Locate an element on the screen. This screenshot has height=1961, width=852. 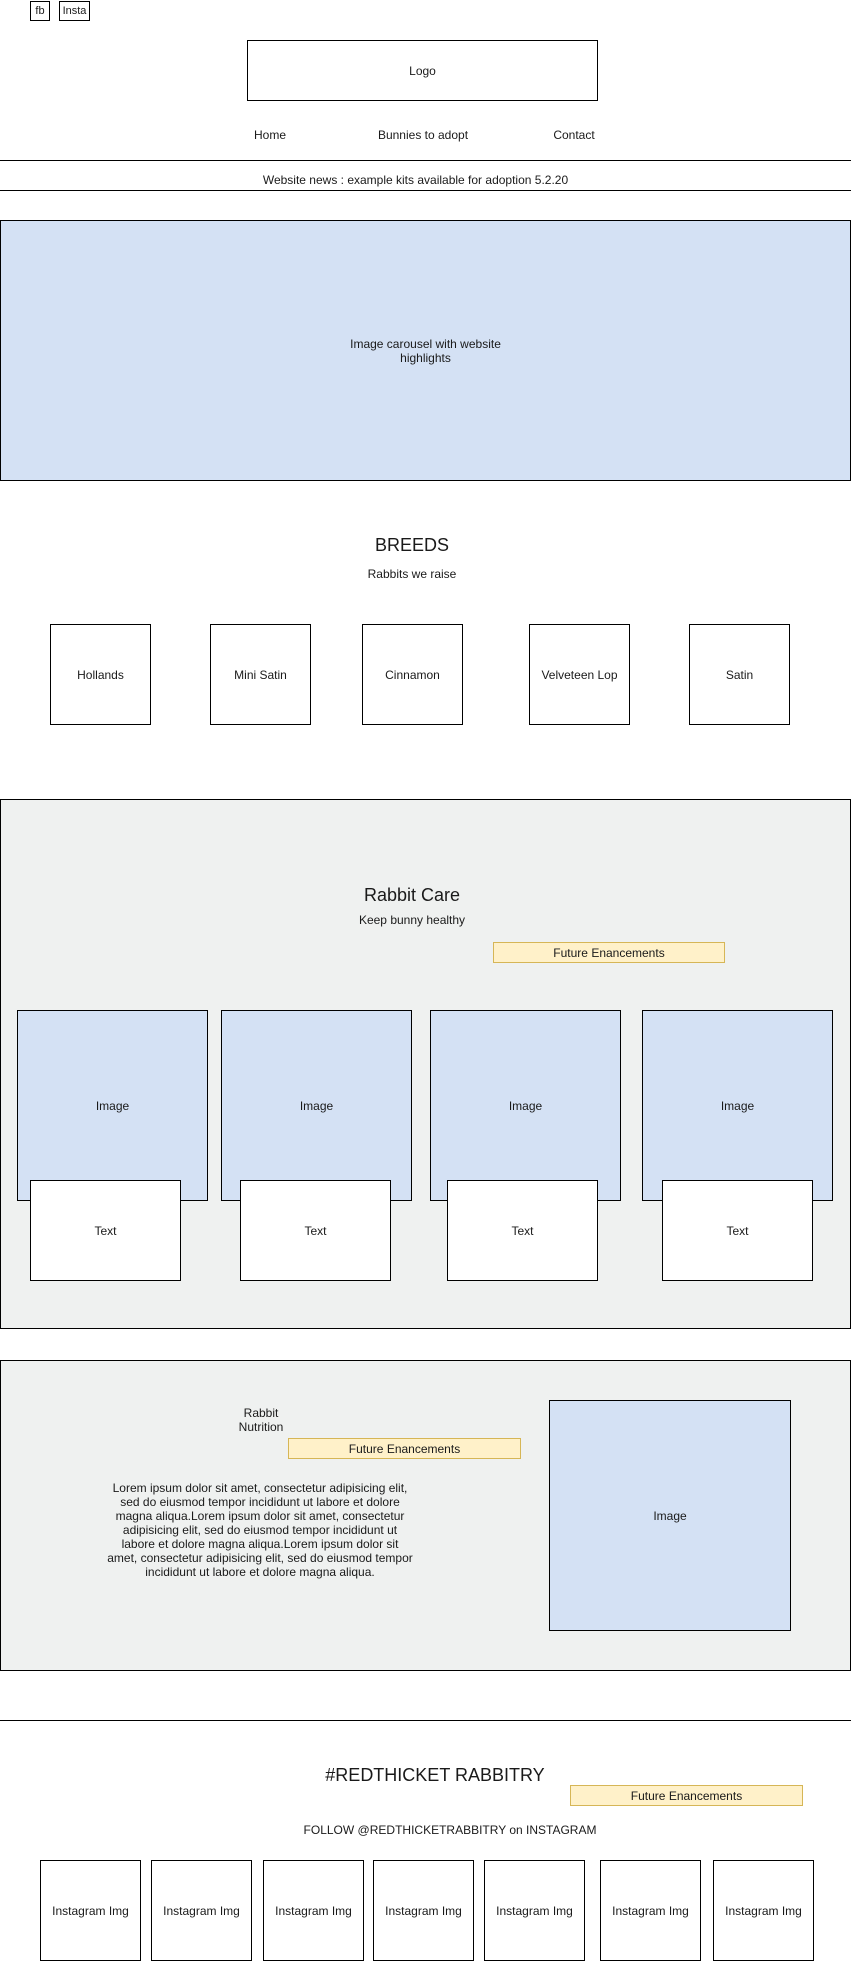
breed-card-velveteen-lop: Velveteen Lop is located at coordinates (579, 674).